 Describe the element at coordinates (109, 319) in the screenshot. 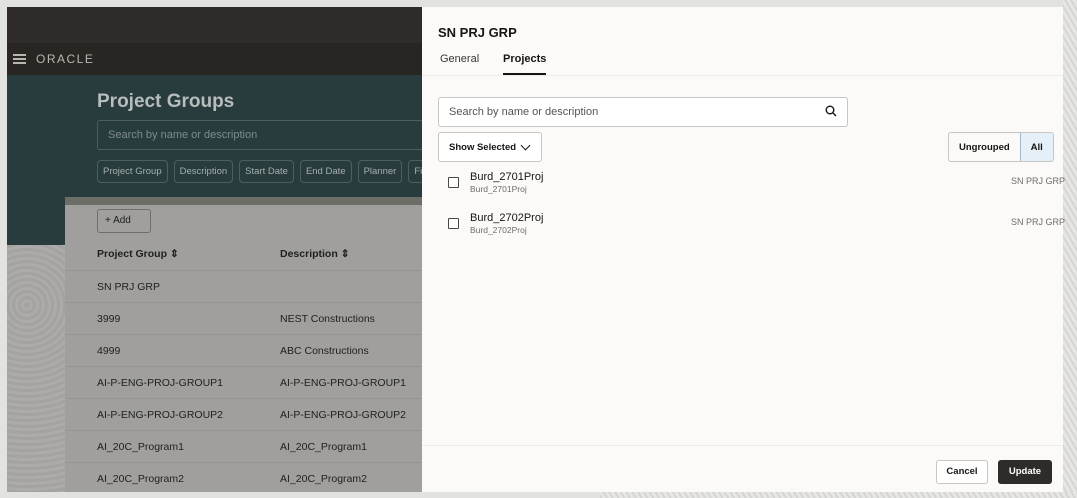

I see `cell-project-group: 3999` at that location.